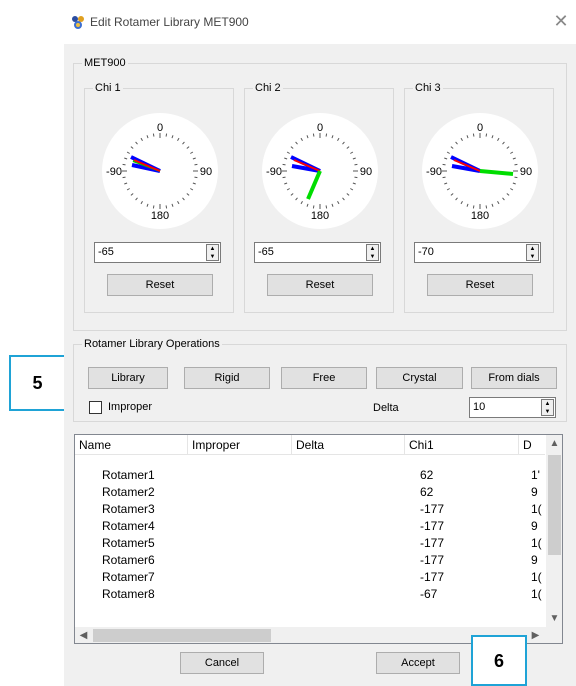 The image size is (576, 686). I want to click on chi3-label-top: 0, so click(480, 128).